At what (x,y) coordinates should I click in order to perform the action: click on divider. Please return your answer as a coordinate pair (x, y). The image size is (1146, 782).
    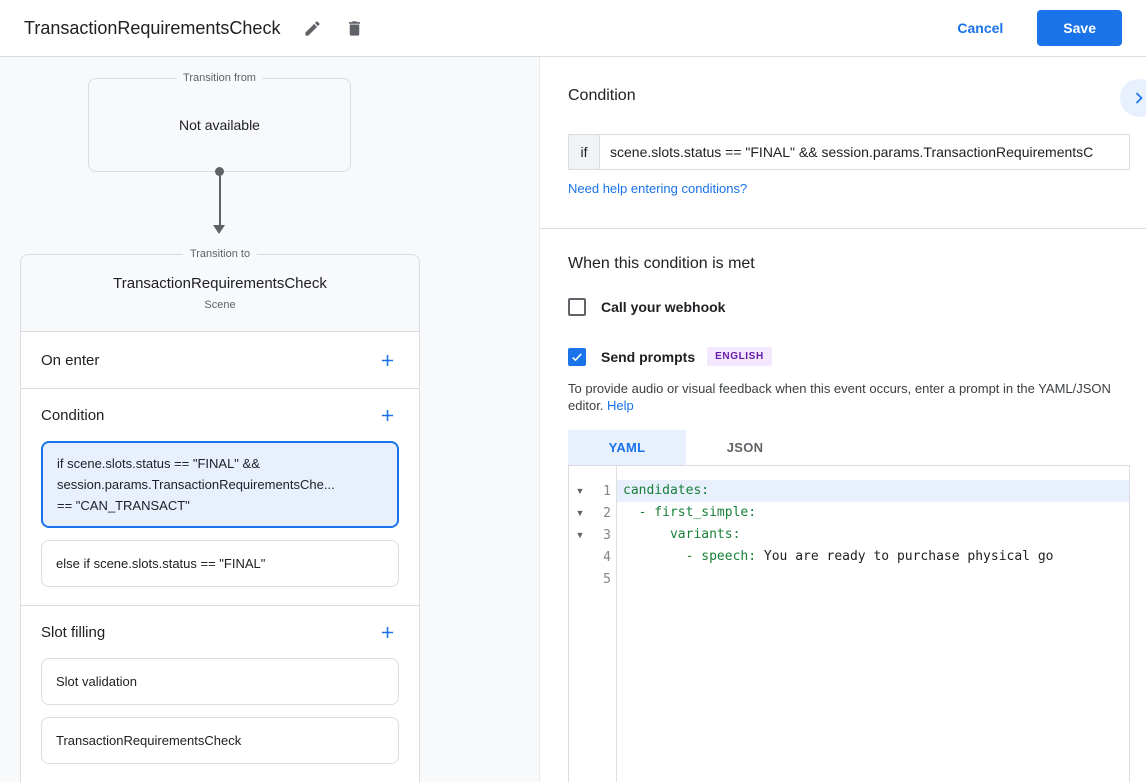
    Looking at the image, I should click on (843, 228).